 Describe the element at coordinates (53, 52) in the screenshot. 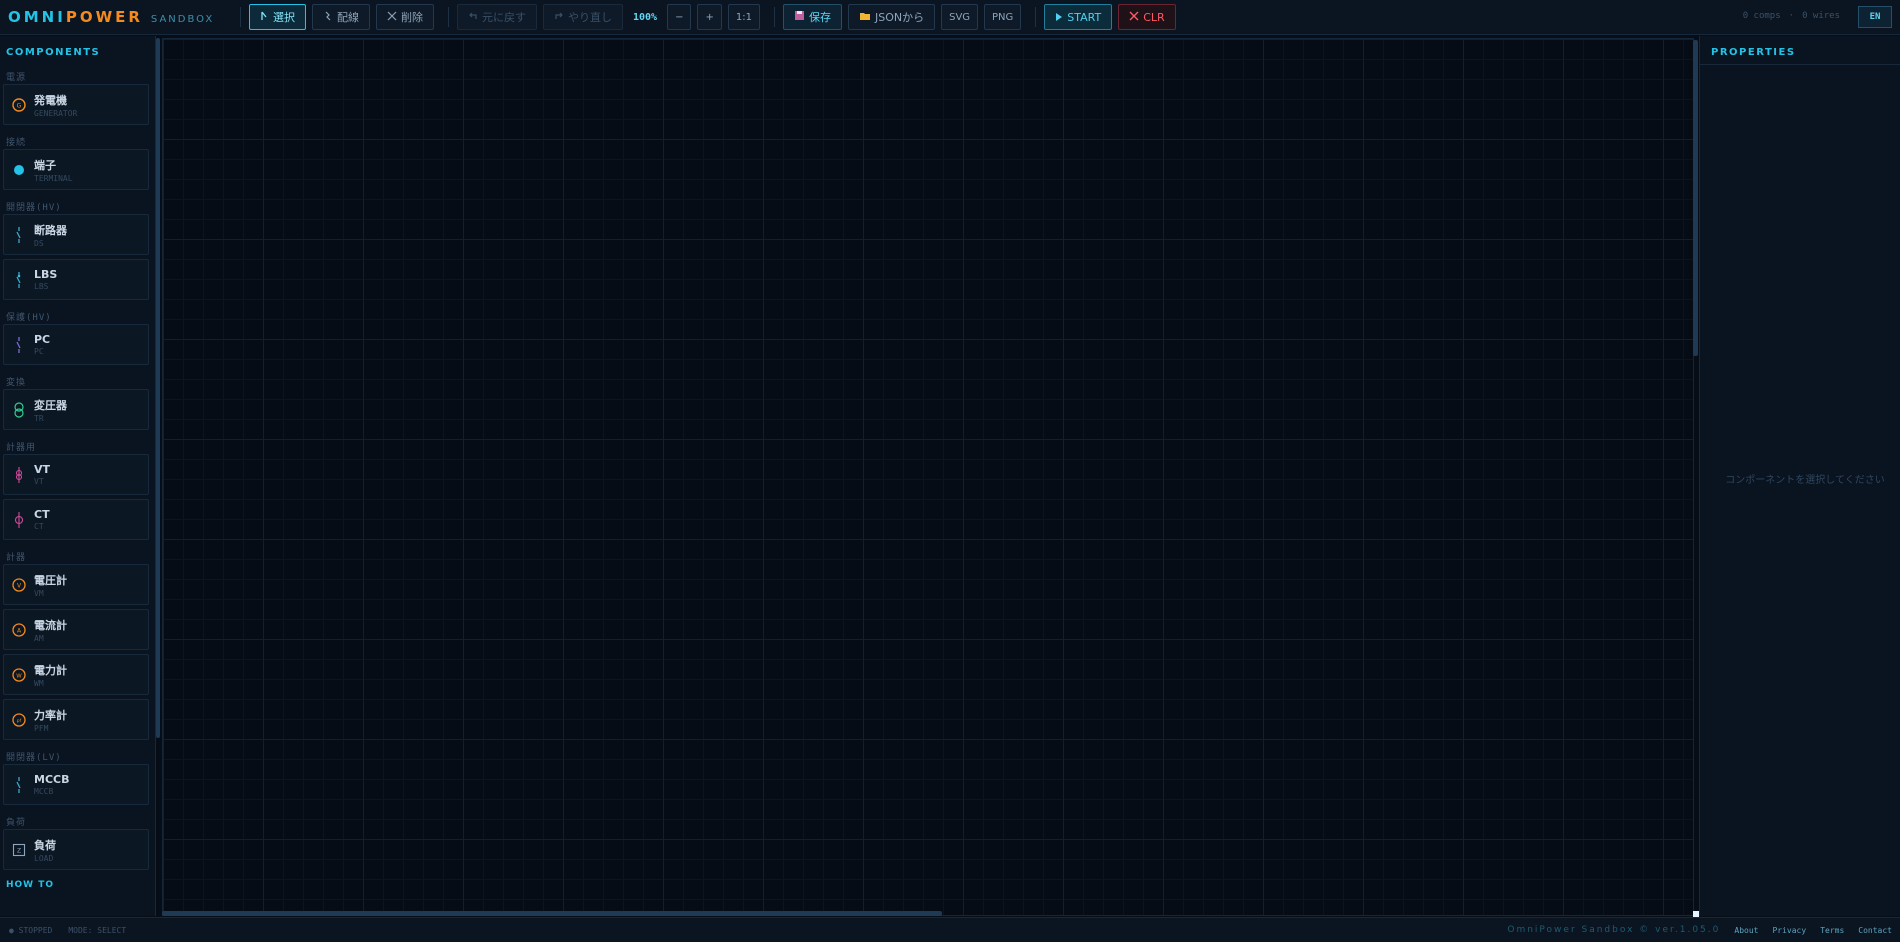

I see `components-panel-title: COMPONENTS` at that location.